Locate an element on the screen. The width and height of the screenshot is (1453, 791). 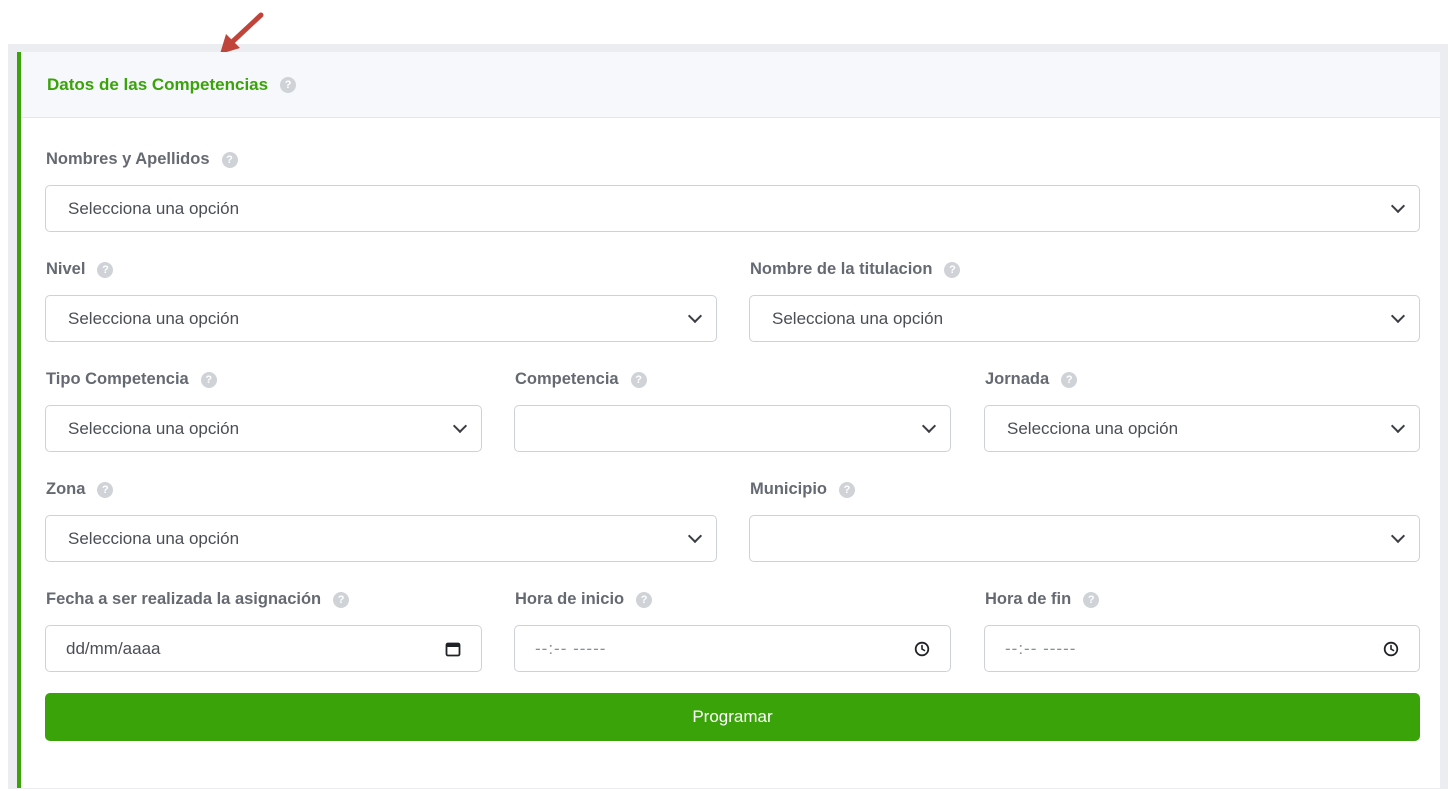
select-tipo-competencia: Selecciona una opción is located at coordinates (263, 428).